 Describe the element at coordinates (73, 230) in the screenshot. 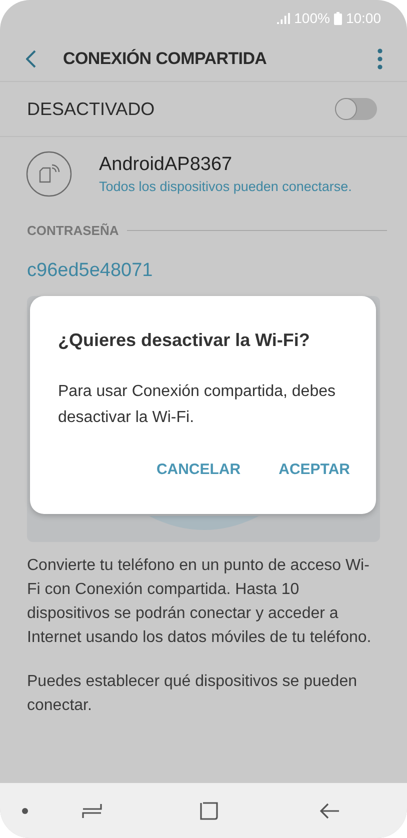

I see `section-heading: CONTRASEÑA` at that location.